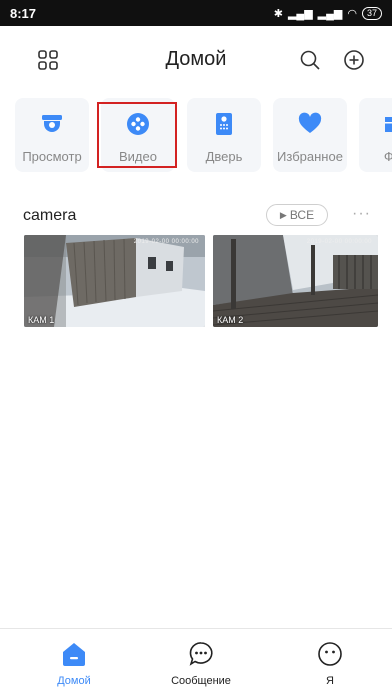  Describe the element at coordinates (201, 681) in the screenshot. I see `nav-label: Сообщение` at that location.